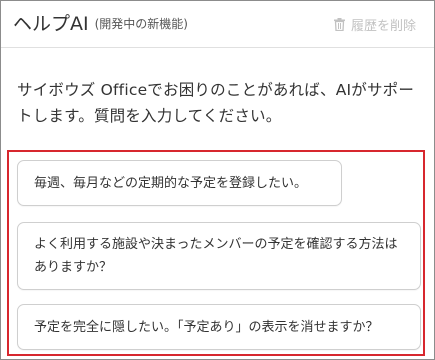 This screenshot has height=360, width=435. I want to click on trash-icon, so click(339, 24).